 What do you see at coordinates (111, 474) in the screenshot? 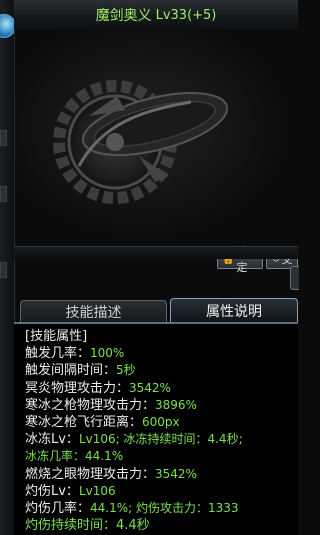
I see `property-line: 燃烧之眼物理攻击力：3542%` at bounding box center [111, 474].